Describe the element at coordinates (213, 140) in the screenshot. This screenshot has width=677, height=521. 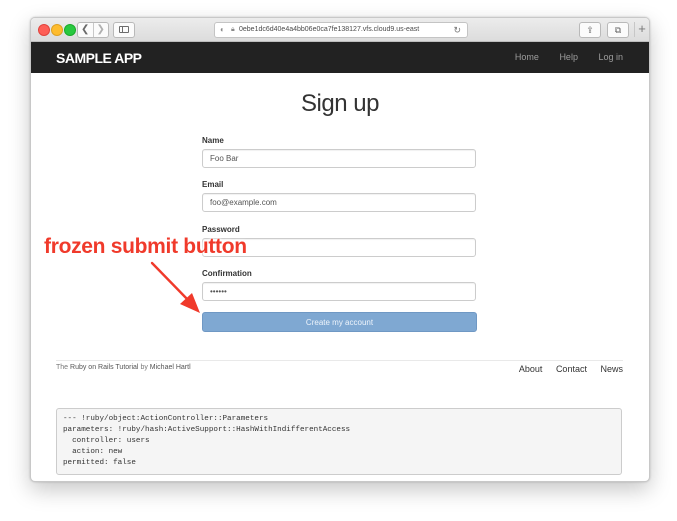
I see `name-label: Name` at that location.